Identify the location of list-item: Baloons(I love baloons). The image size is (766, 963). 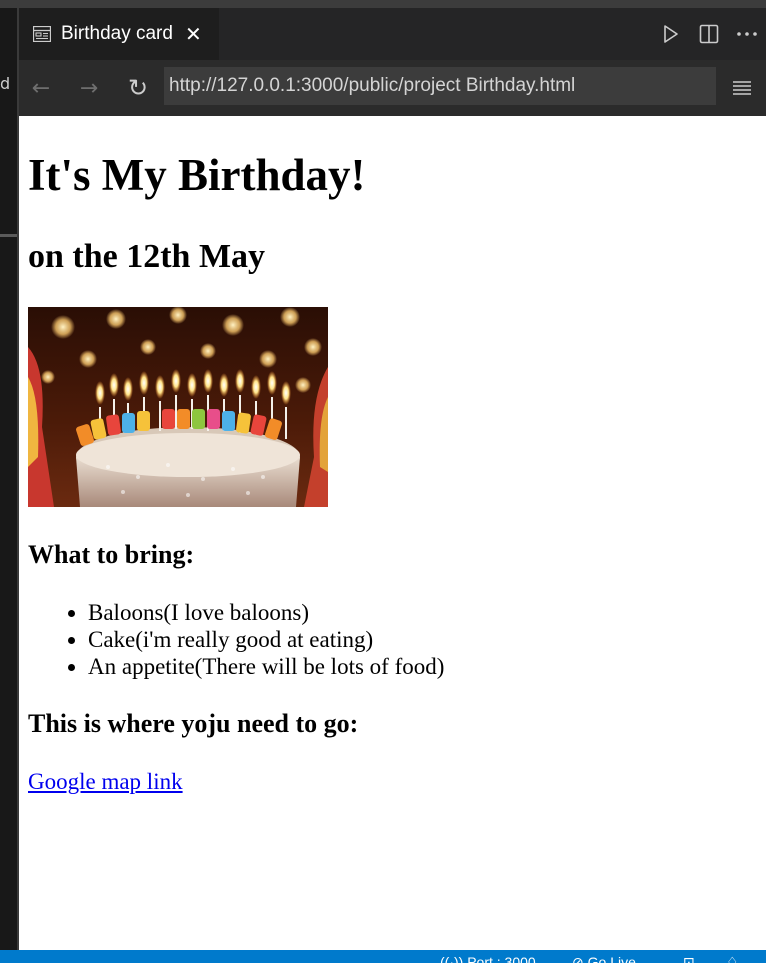
(266, 612).